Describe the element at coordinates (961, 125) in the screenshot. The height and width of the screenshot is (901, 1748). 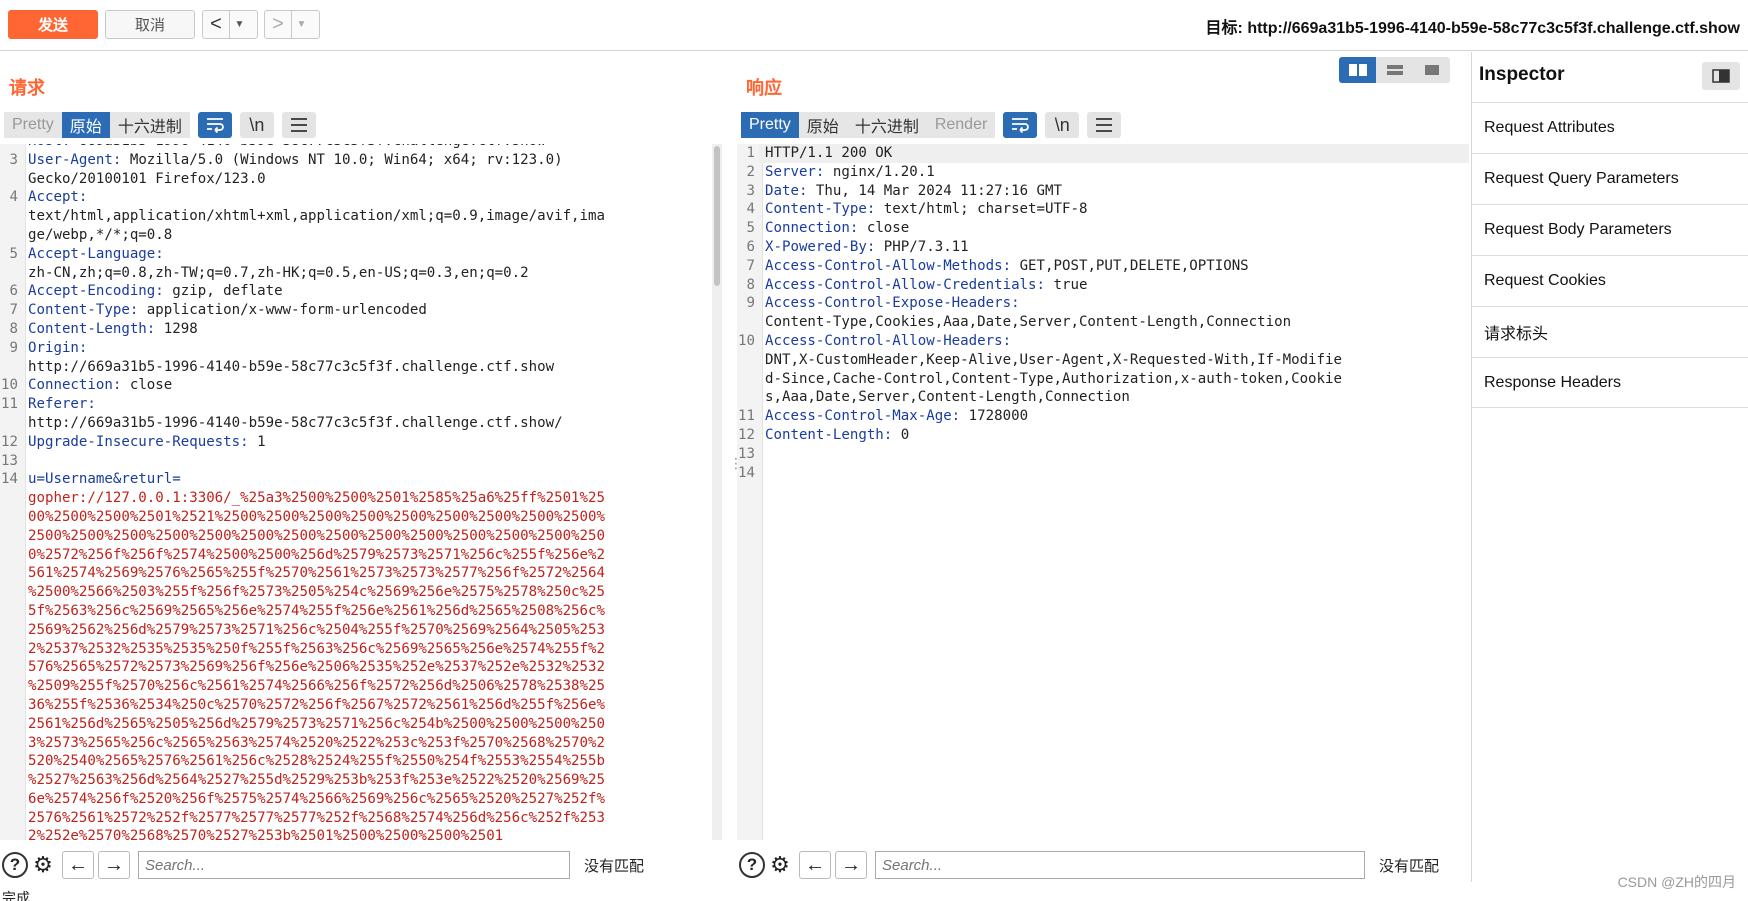
I see `tab-render: Render` at that location.